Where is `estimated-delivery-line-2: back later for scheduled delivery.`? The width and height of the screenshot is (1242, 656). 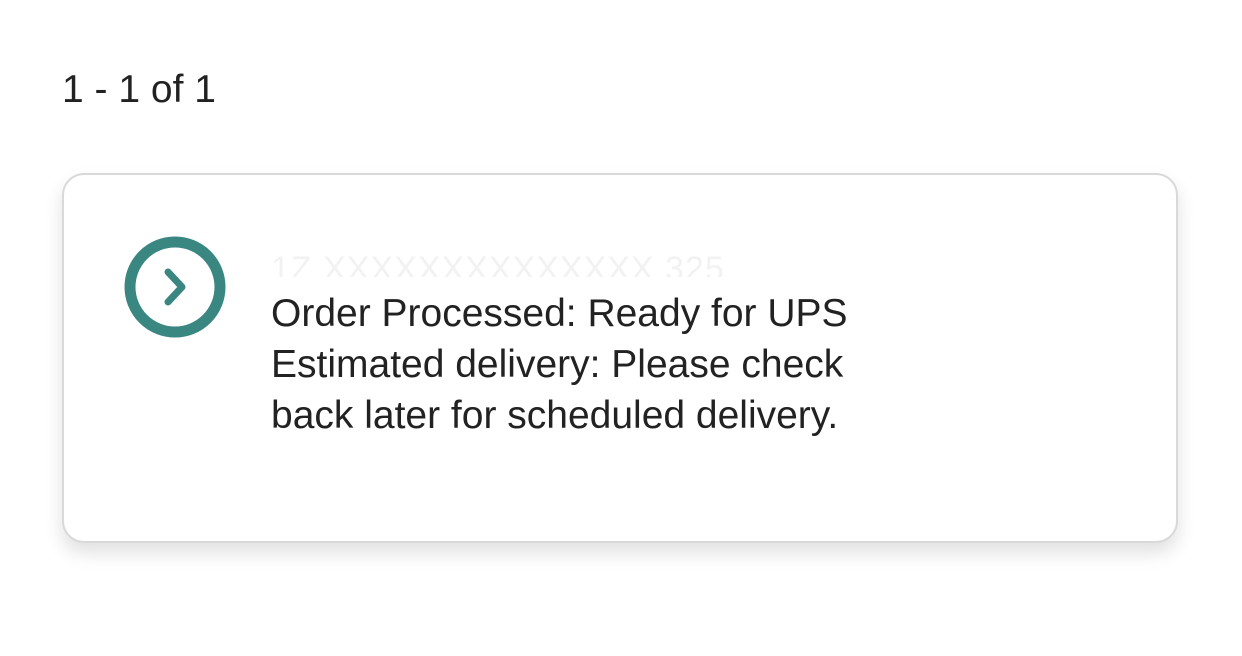
estimated-delivery-line-2: back later for scheduled delivery. is located at coordinates (555, 415).